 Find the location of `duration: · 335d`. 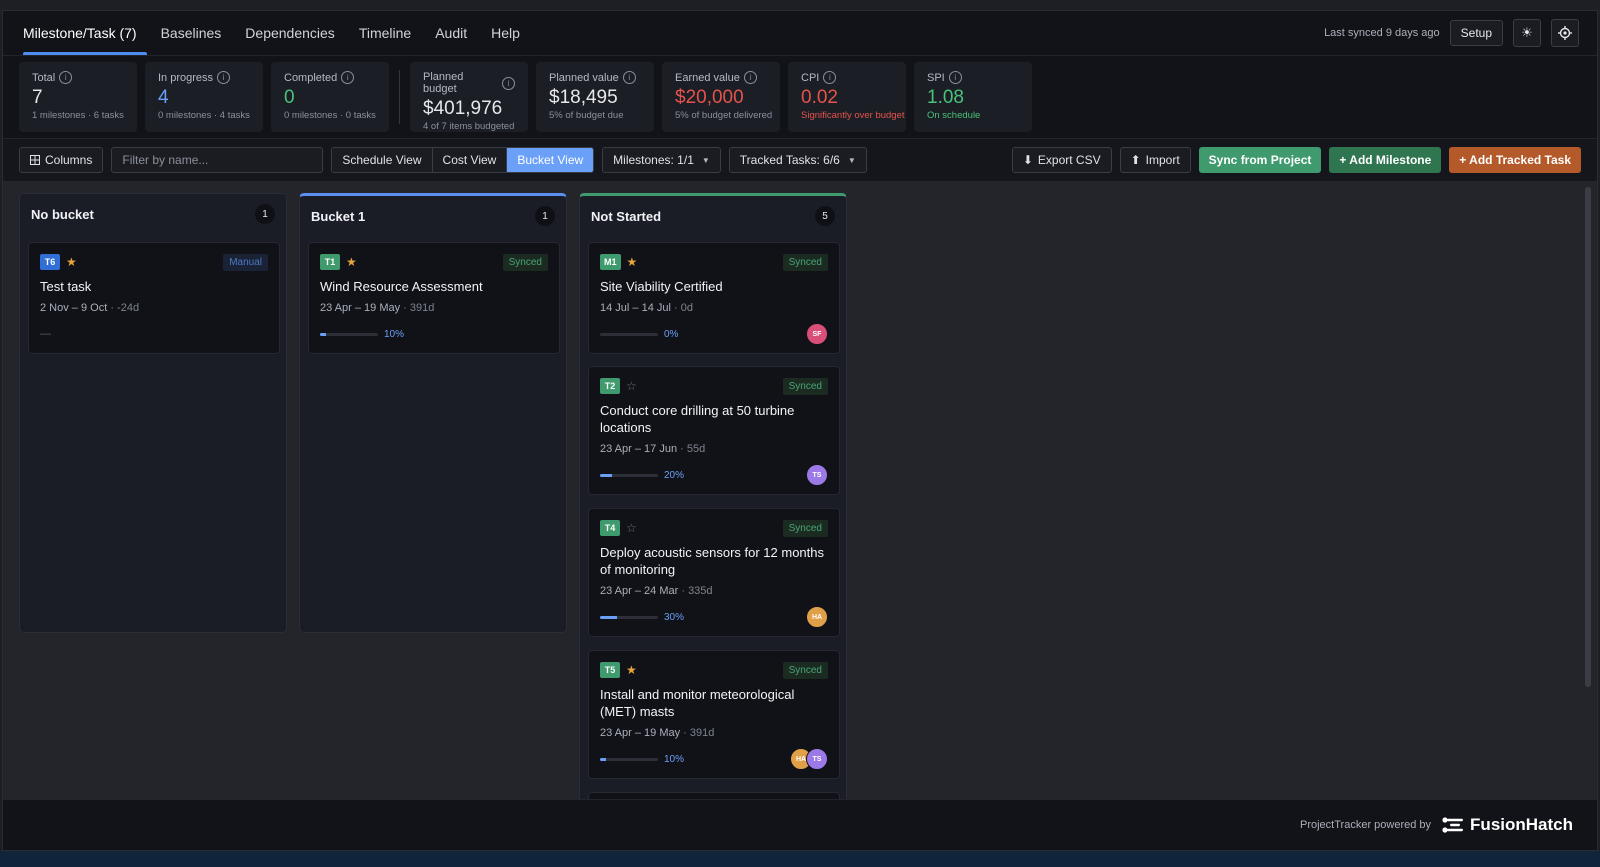

duration: · 335d is located at coordinates (697, 591).